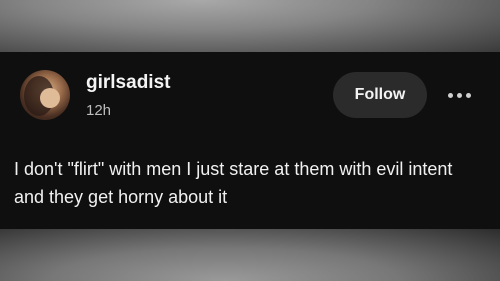 The height and width of the screenshot is (281, 500). What do you see at coordinates (99, 110) in the screenshot?
I see `post-timestamp: 12h` at bounding box center [99, 110].